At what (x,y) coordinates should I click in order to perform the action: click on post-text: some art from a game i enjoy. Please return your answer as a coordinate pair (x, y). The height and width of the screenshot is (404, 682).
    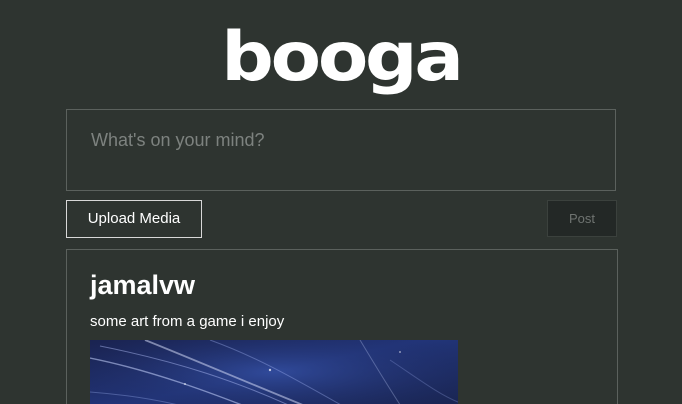
    Looking at the image, I should click on (187, 321).